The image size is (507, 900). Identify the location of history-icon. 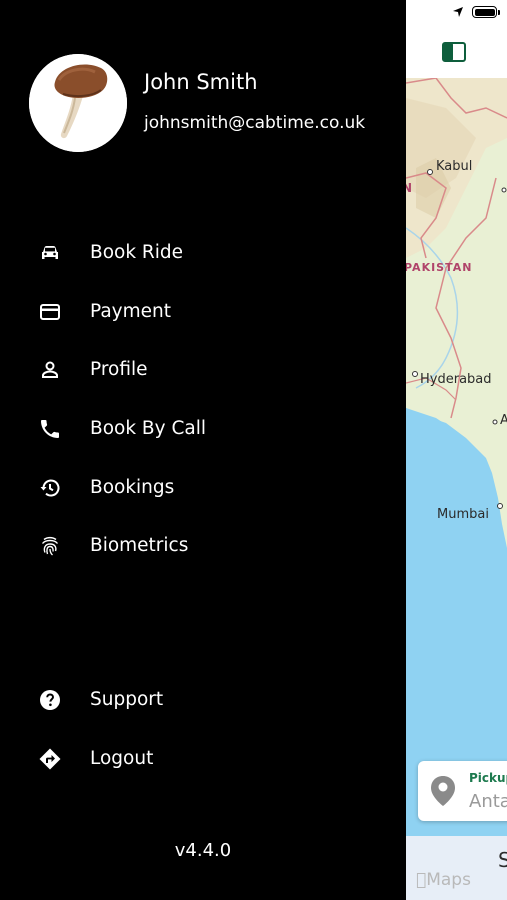
(50, 488).